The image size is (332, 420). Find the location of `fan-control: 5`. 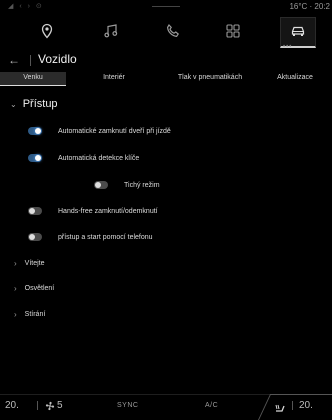

fan-control: 5 is located at coordinates (54, 405).